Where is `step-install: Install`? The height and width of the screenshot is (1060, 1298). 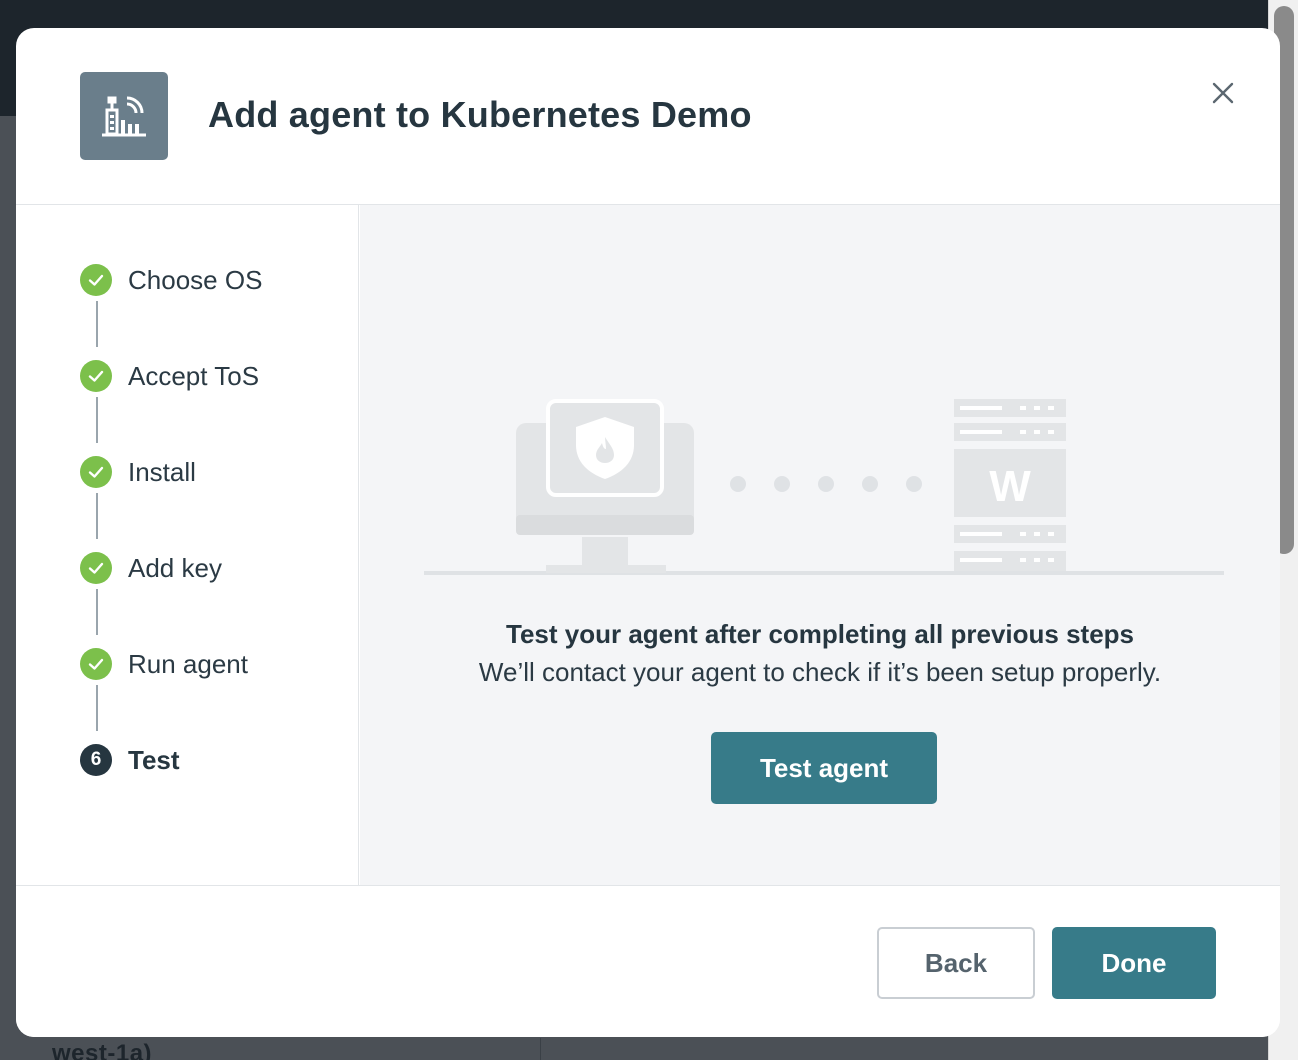 step-install: Install is located at coordinates (138, 472).